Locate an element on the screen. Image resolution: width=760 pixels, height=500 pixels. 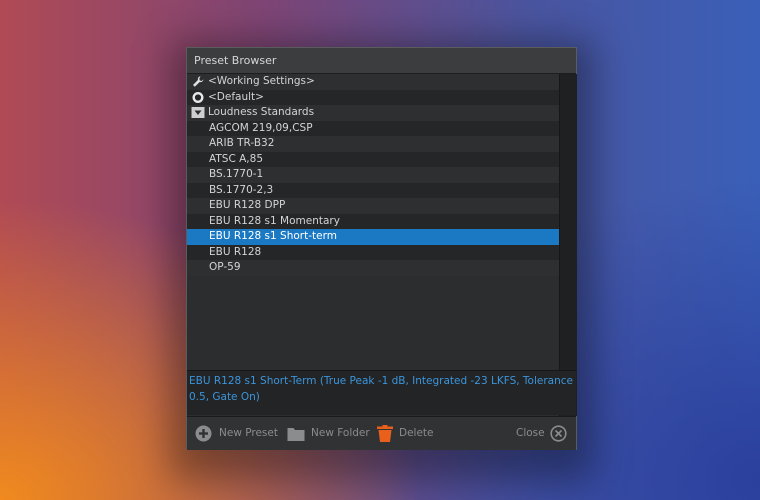
folder-loudness-standards: Loudness Standards is located at coordinates (373, 113).